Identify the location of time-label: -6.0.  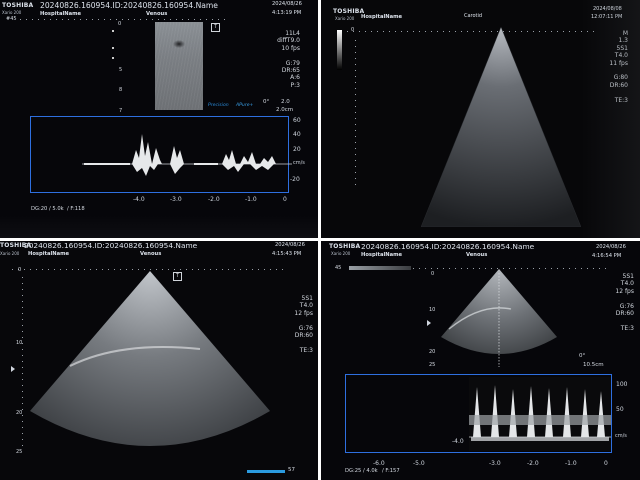
(379, 463).